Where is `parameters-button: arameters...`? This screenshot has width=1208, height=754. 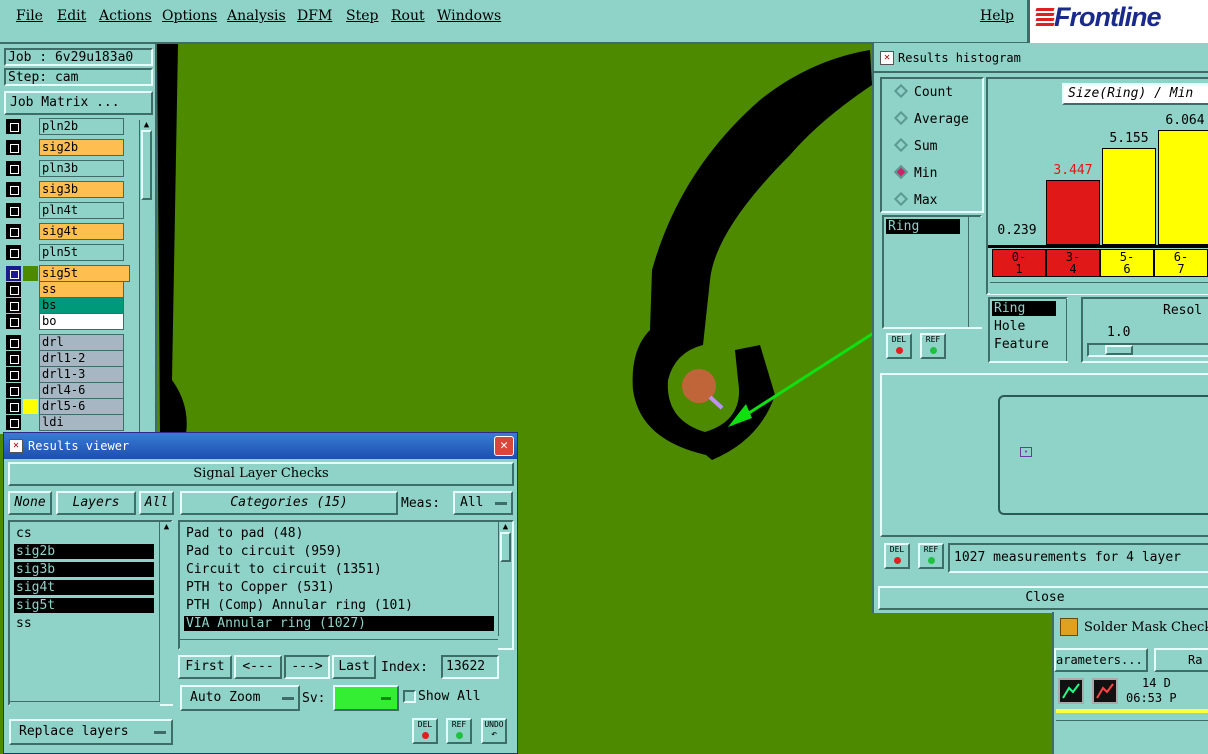
parameters-button: arameters... is located at coordinates (1101, 660).